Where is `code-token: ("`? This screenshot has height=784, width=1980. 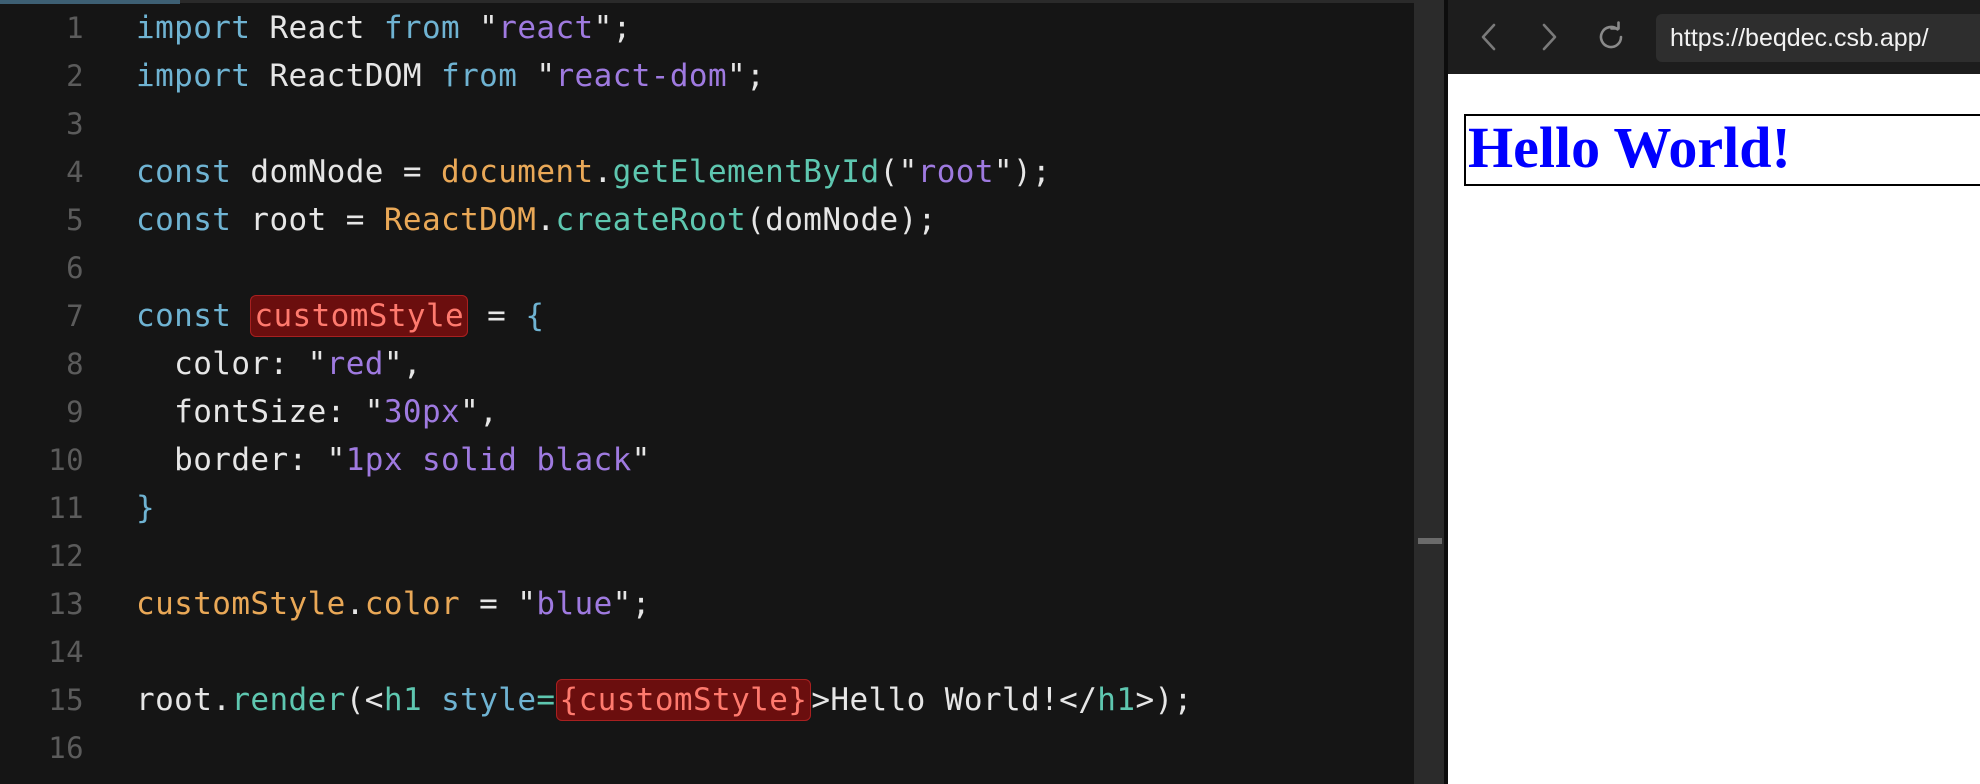 code-token: (" is located at coordinates (898, 172).